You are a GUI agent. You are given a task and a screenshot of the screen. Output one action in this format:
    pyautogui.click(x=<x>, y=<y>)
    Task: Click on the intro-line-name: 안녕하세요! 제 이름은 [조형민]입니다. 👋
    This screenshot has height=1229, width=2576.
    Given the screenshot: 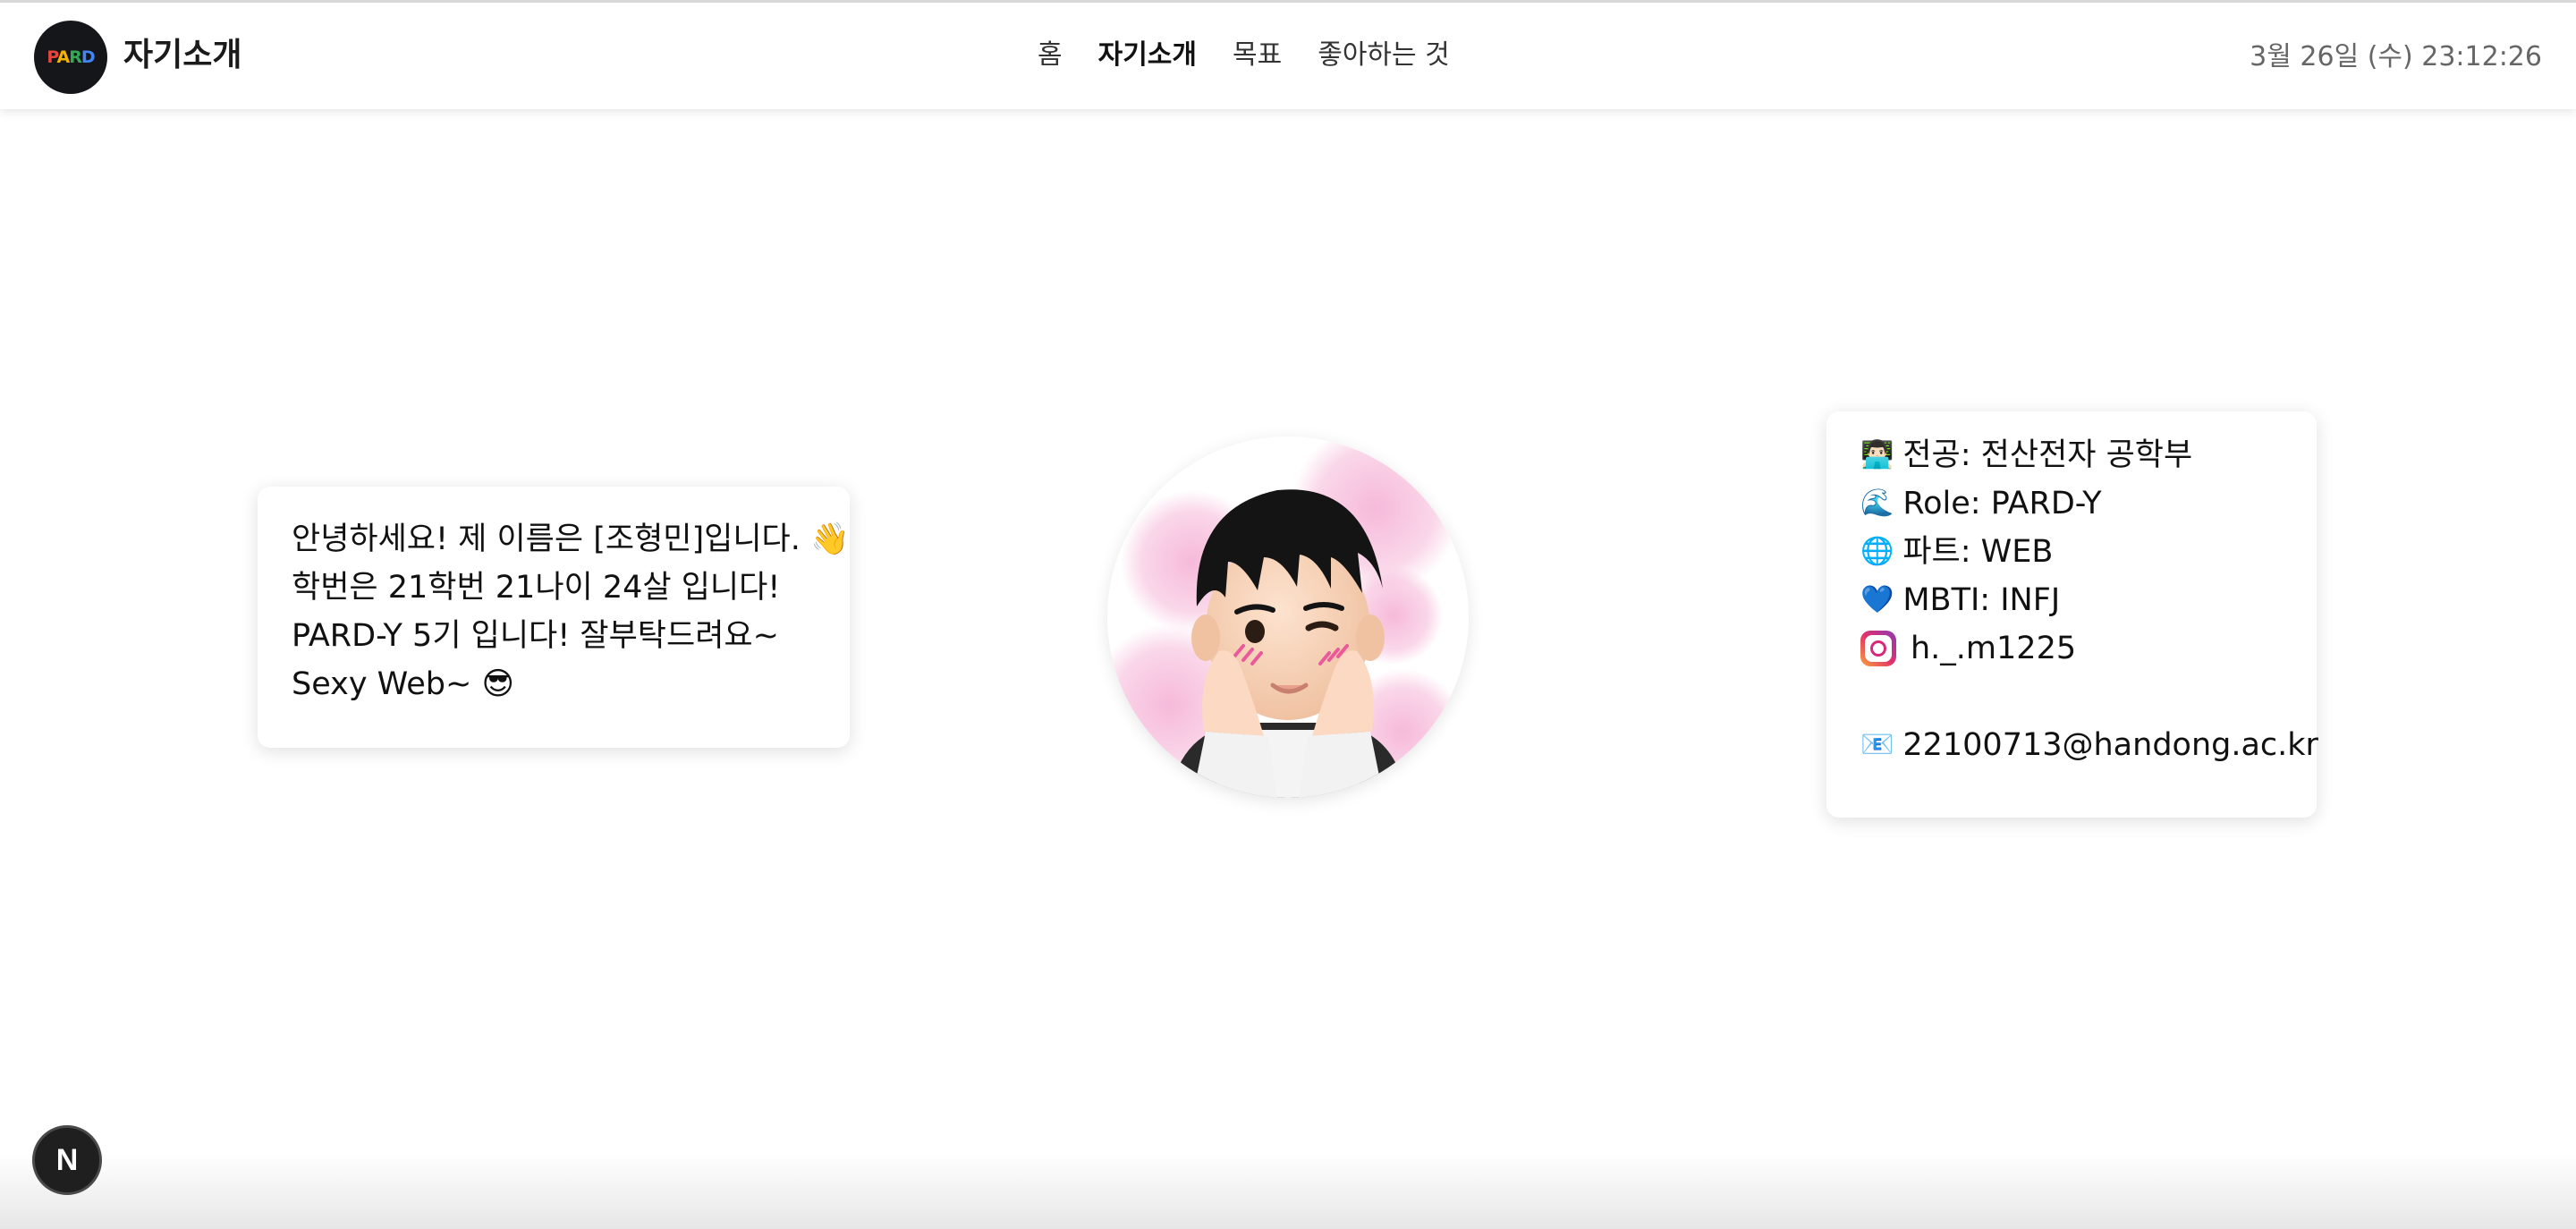 What is the action you would take?
    pyautogui.click(x=571, y=539)
    